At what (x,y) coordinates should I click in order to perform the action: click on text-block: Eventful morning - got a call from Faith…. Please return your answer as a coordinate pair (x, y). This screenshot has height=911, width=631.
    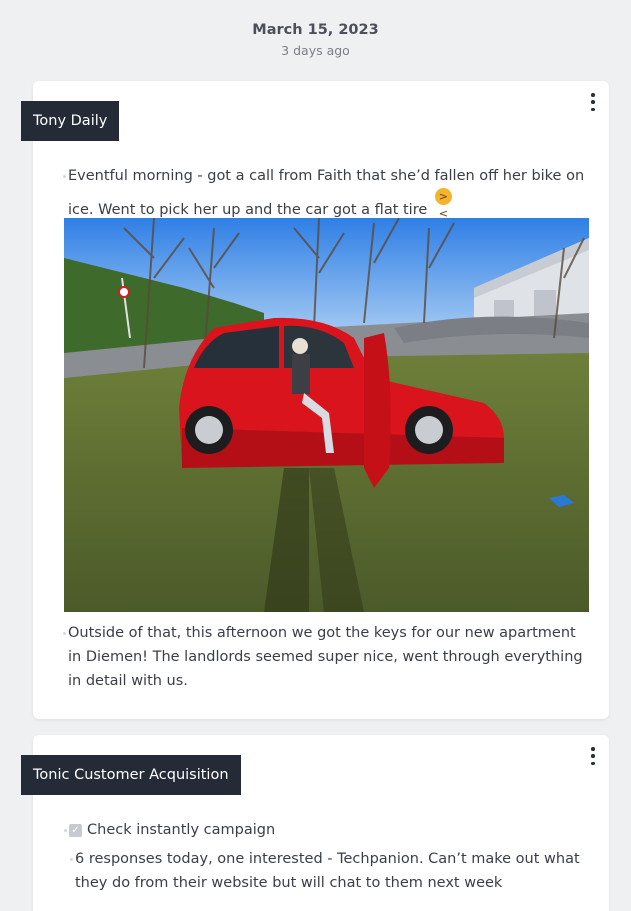
    Looking at the image, I should click on (325, 193).